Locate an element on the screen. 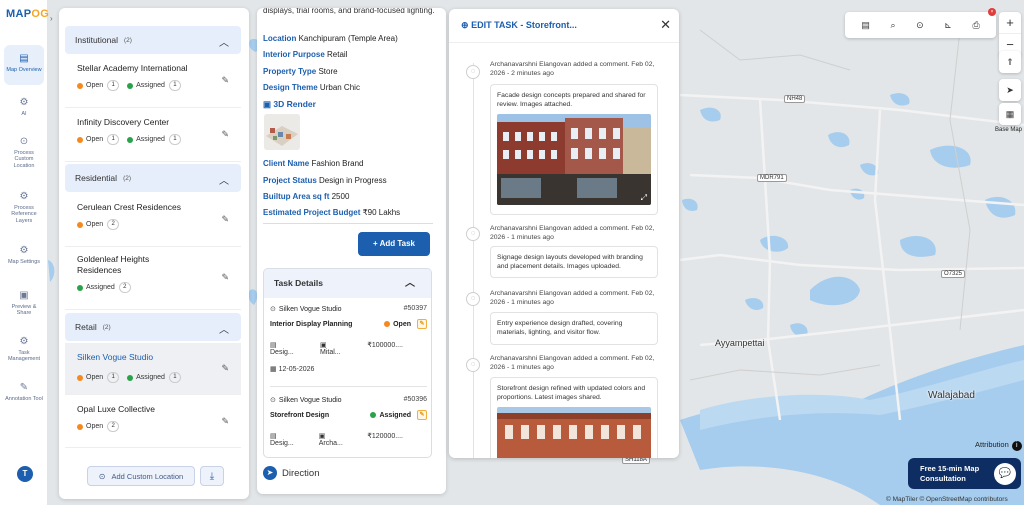  zoom-in-button: + is located at coordinates (1010, 23).